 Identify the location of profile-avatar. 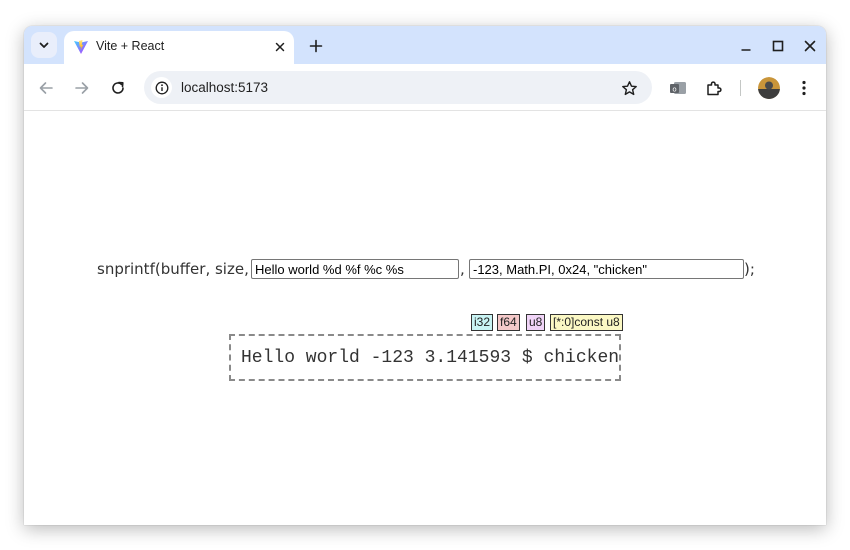
(769, 88).